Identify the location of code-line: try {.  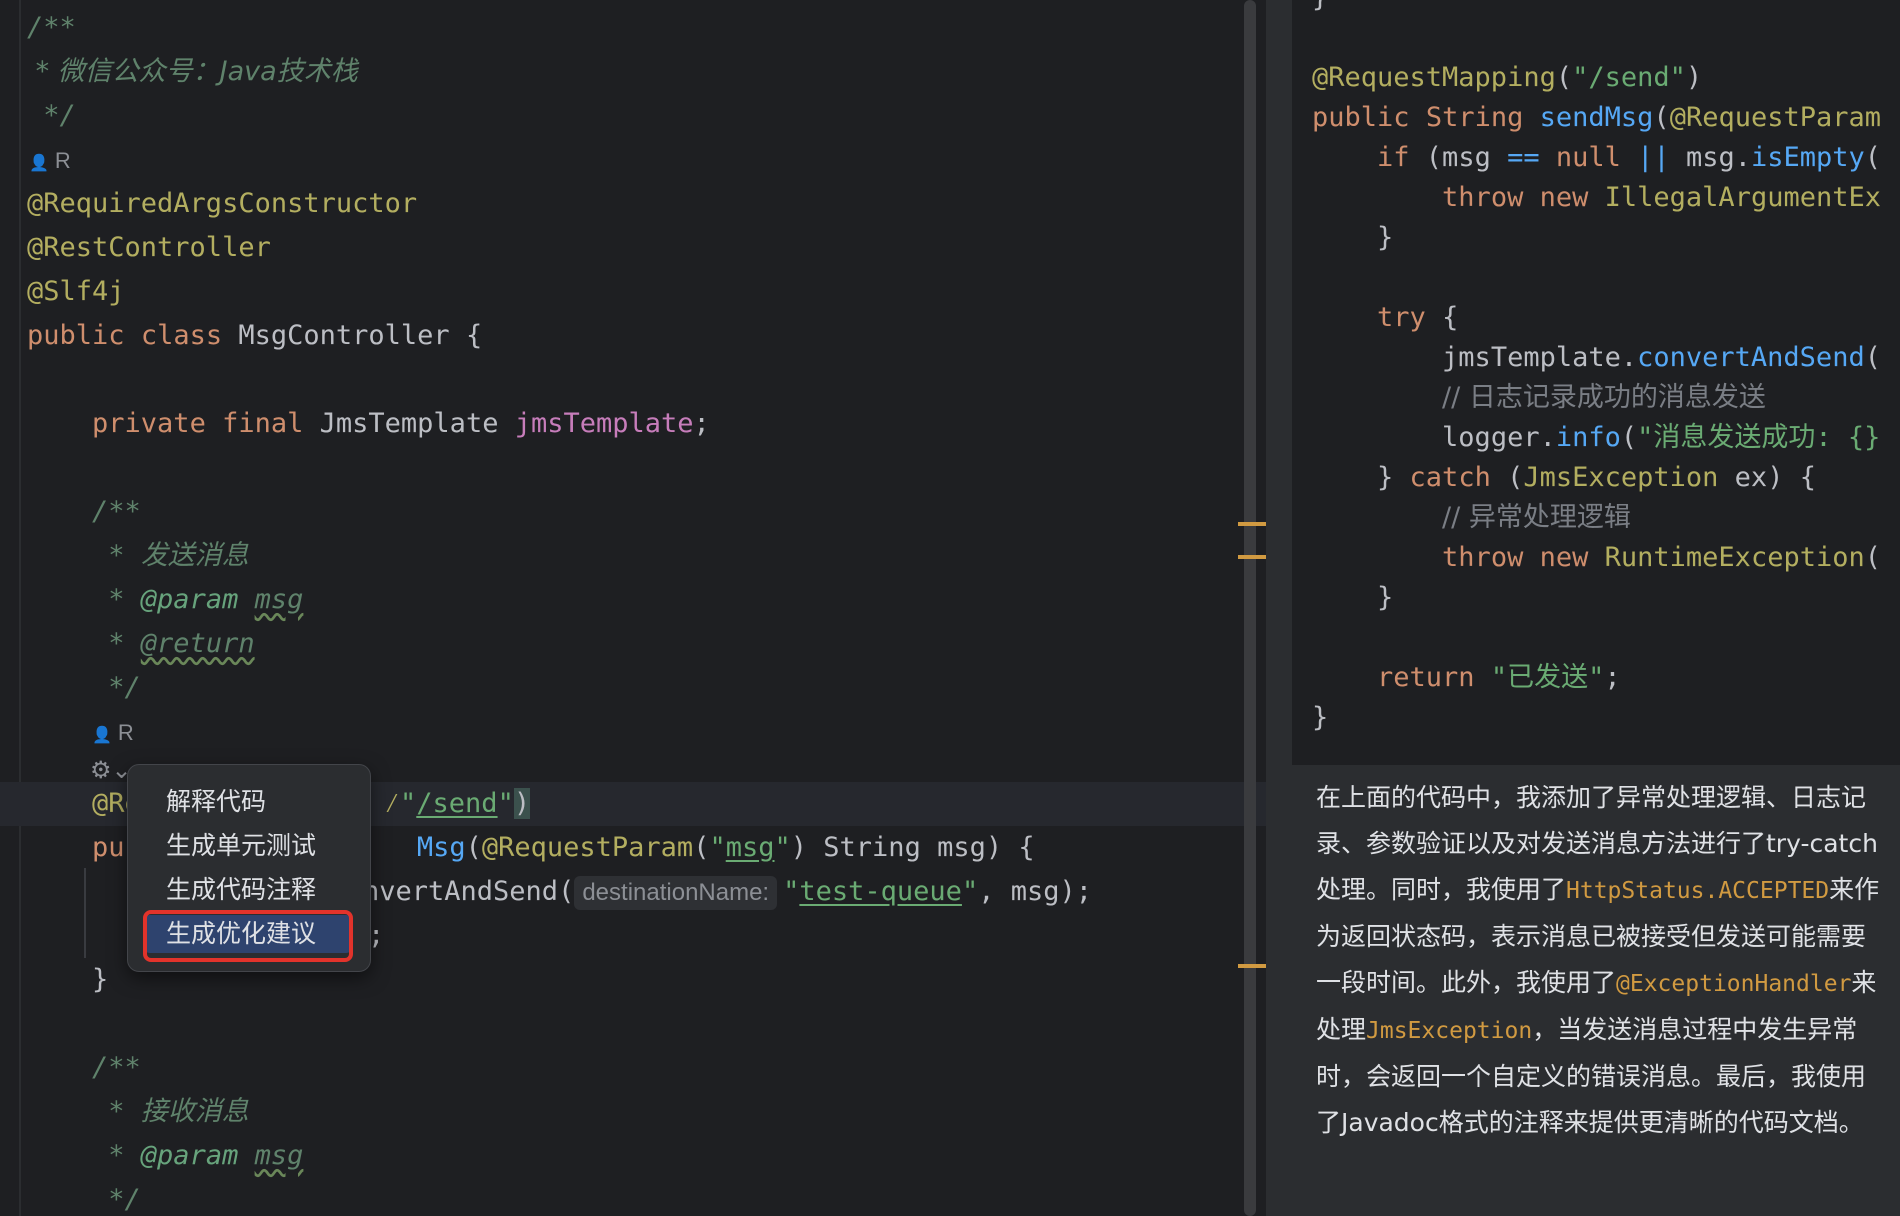
(1418, 317).